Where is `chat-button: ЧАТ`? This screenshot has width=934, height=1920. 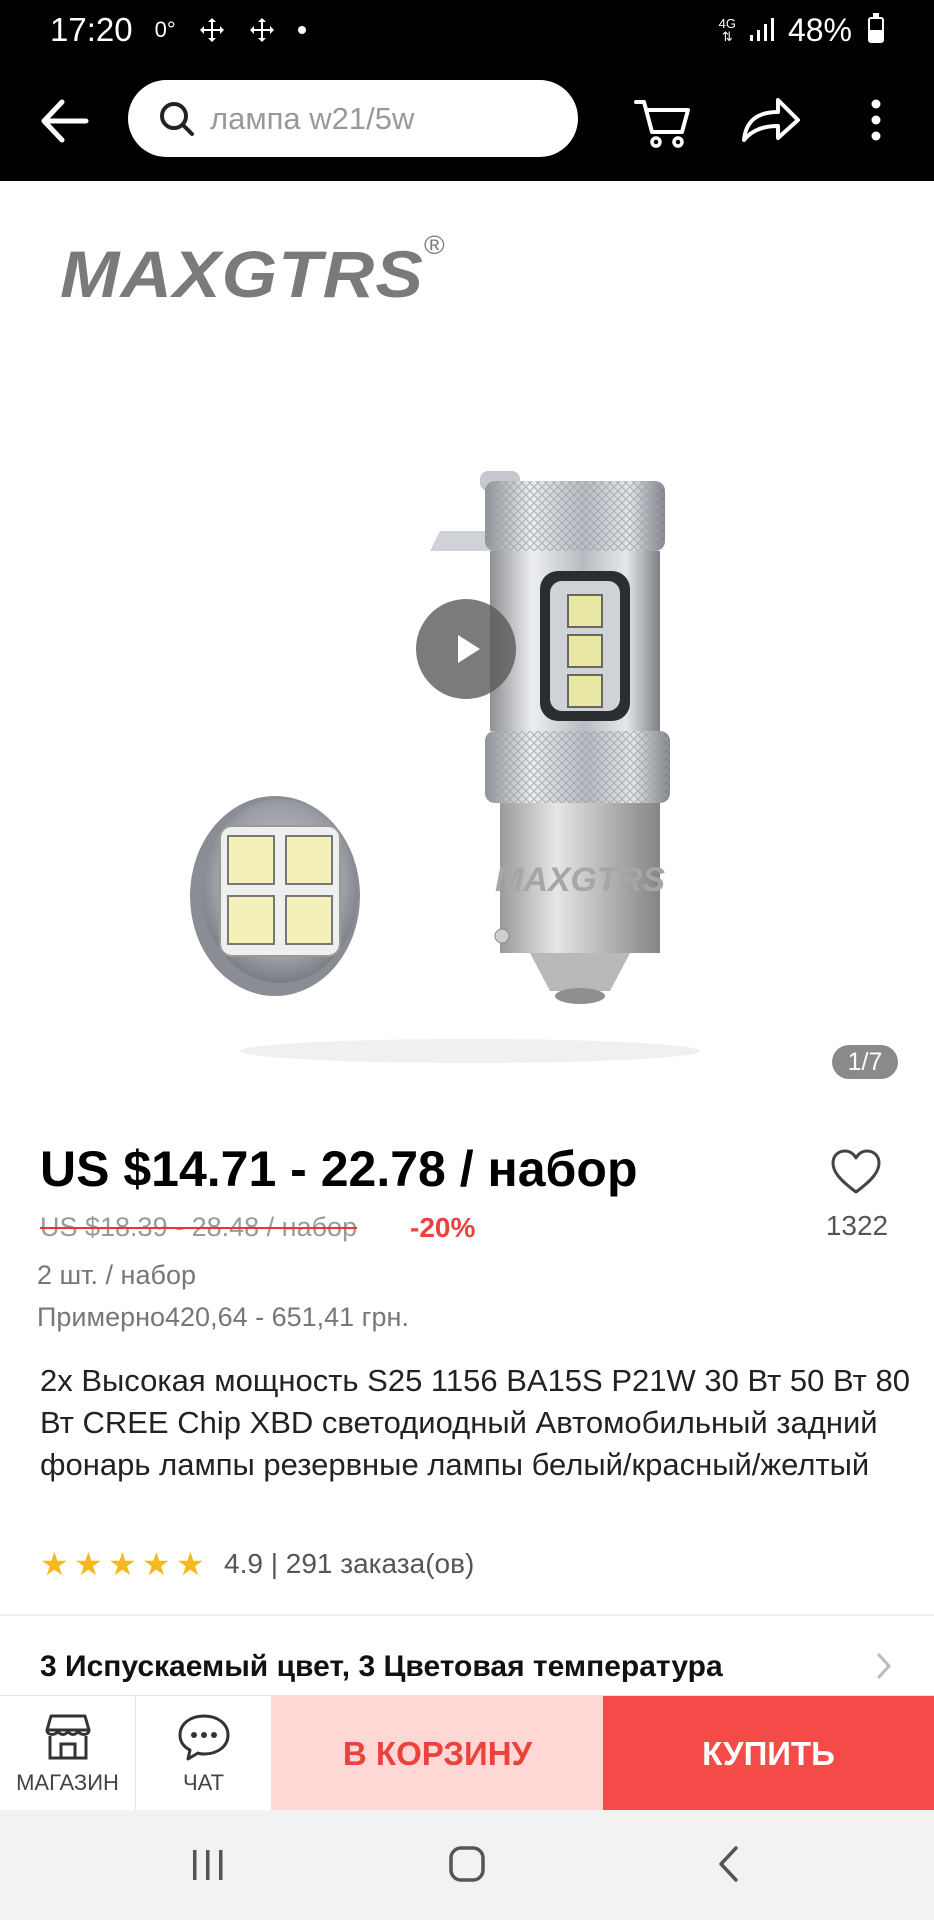 chat-button: ЧАТ is located at coordinates (204, 1753).